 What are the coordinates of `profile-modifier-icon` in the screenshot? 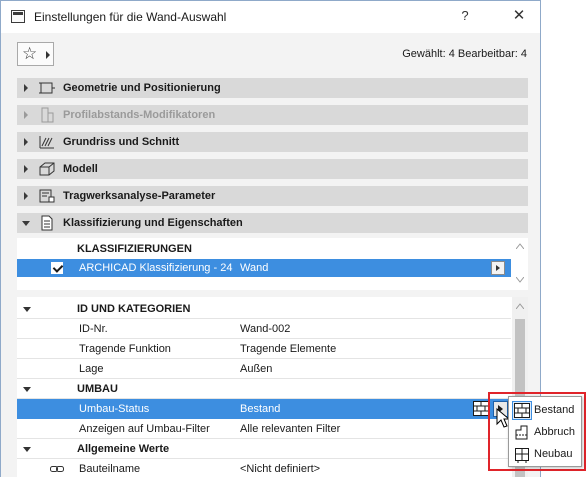 It's located at (47, 115).